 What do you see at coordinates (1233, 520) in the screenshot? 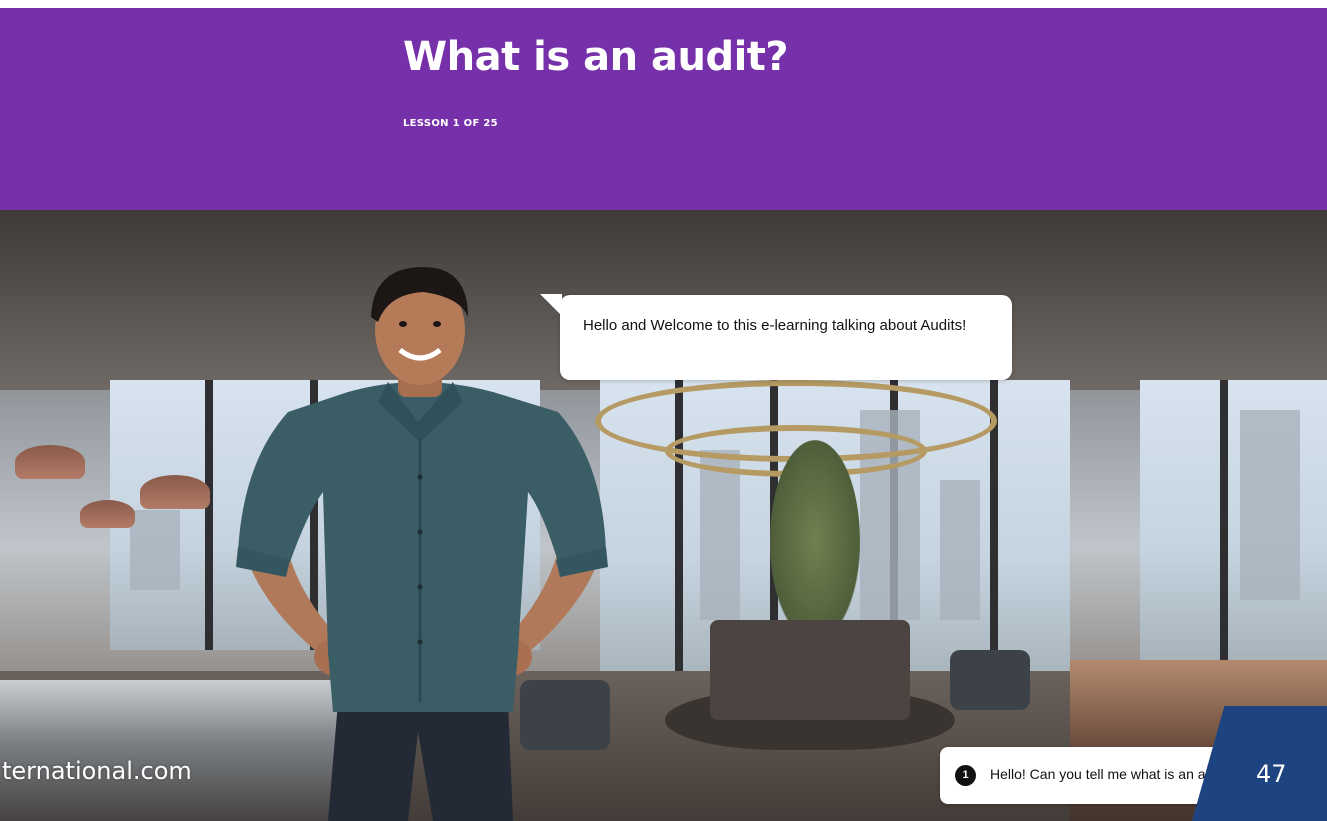
I see `right-window` at bounding box center [1233, 520].